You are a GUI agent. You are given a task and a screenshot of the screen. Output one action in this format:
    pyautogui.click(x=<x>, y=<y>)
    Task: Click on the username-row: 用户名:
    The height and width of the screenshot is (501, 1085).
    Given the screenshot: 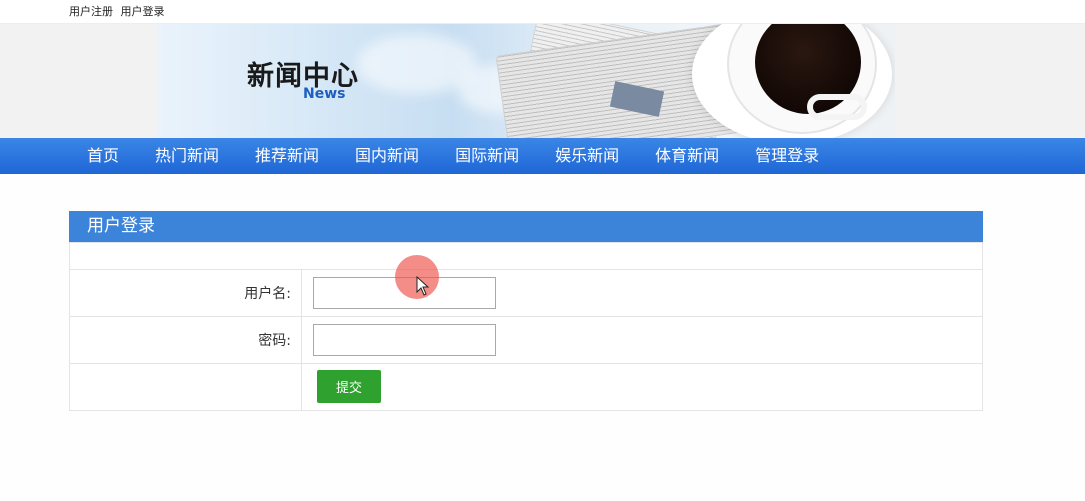 What is the action you would take?
    pyautogui.click(x=526, y=293)
    